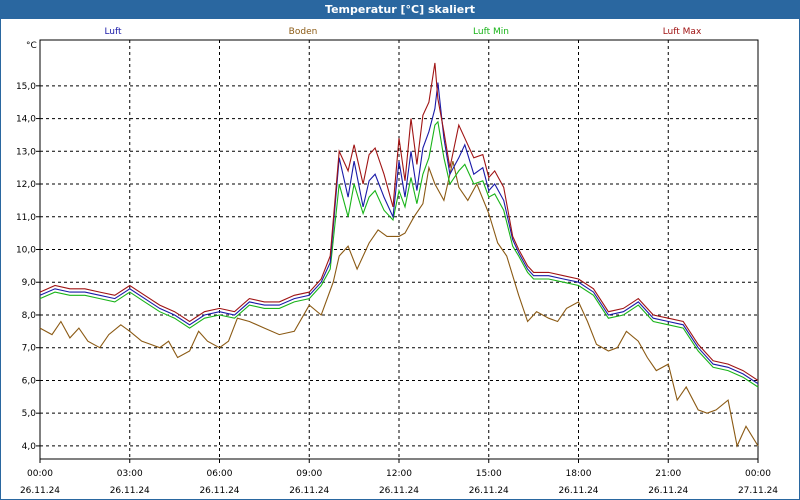 The height and width of the screenshot is (500, 800). I want to click on legend-item-luft-max: Luft Max, so click(682, 32).